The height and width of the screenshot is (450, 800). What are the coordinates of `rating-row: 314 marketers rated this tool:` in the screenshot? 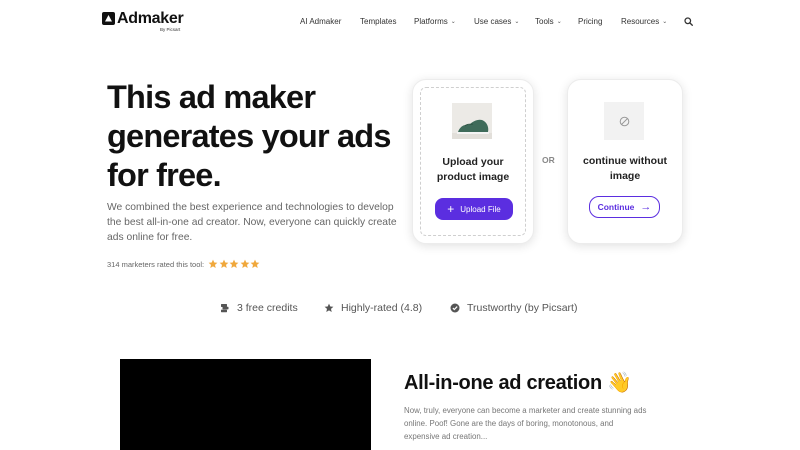 It's located at (184, 264).